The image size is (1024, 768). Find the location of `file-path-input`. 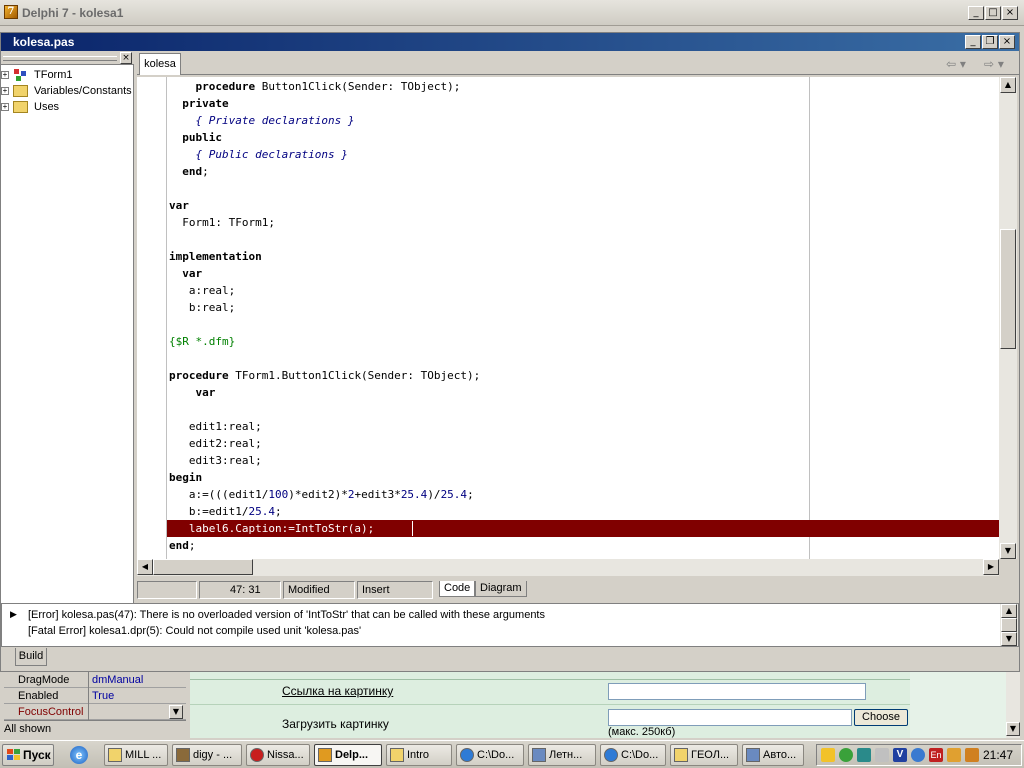

file-path-input is located at coordinates (730, 717).